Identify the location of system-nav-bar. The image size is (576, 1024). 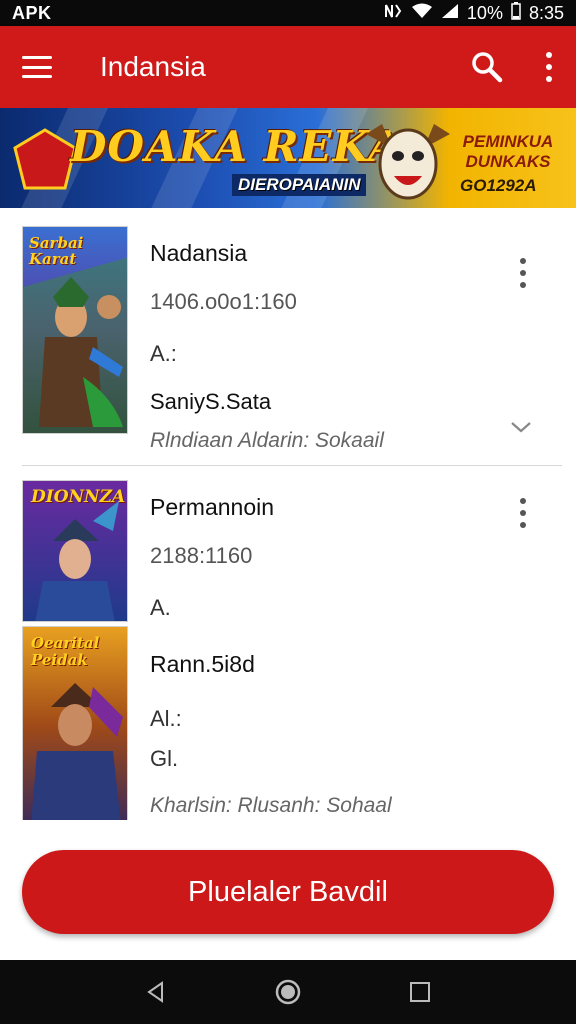
(288, 992).